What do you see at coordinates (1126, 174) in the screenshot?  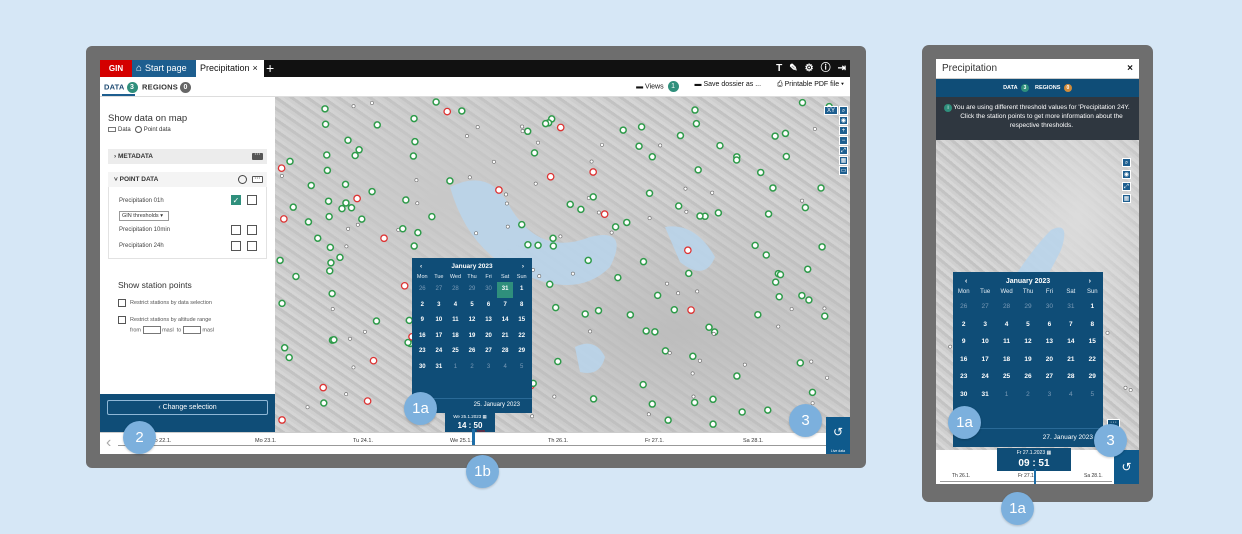 I see `locate-icon: ◉` at bounding box center [1126, 174].